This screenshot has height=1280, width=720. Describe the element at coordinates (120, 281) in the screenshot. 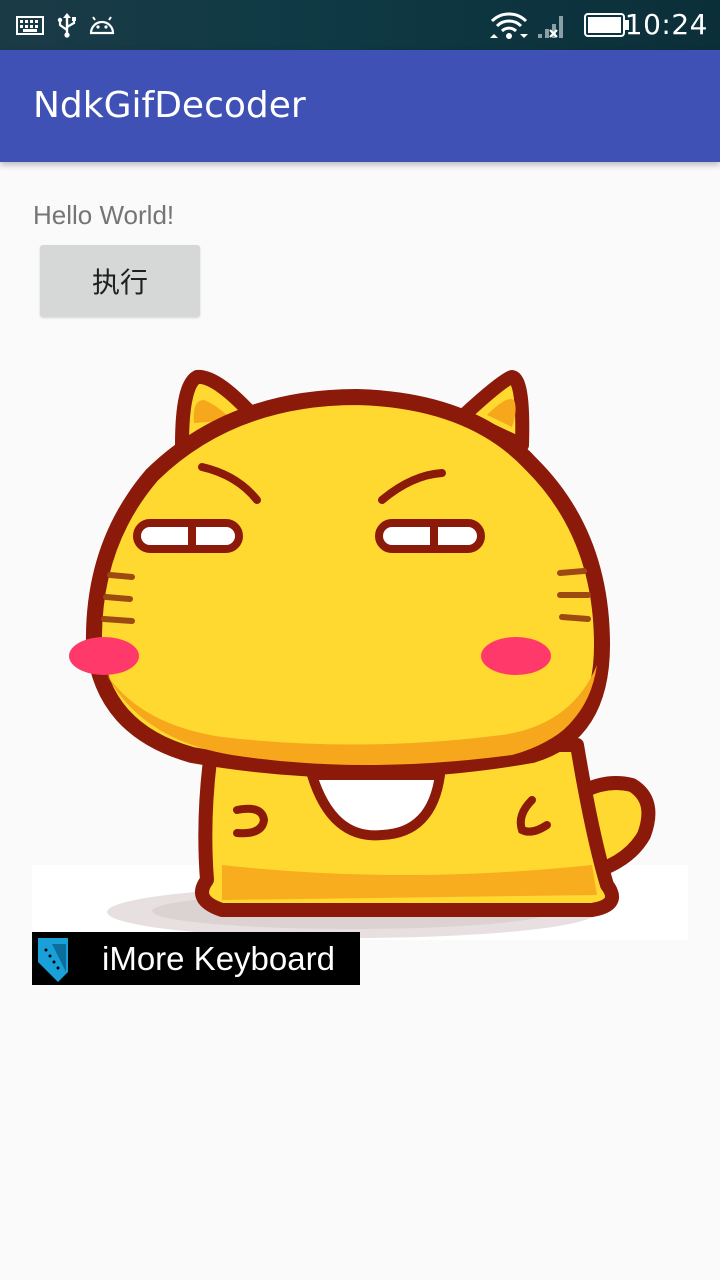

I see `run-button: 执行` at that location.